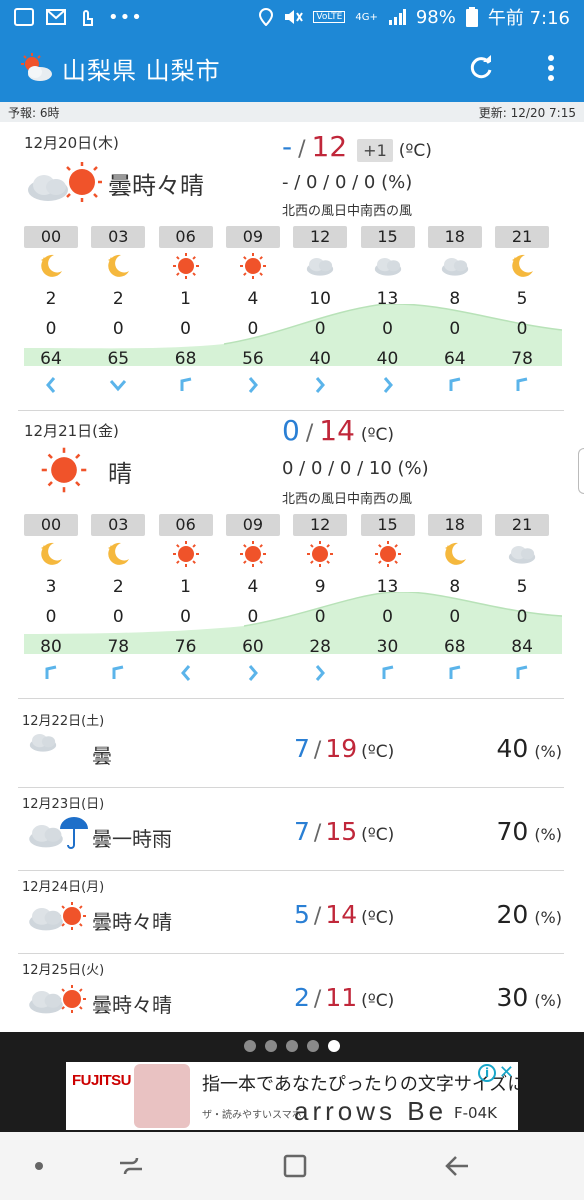 The width and height of the screenshot is (584, 1200). What do you see at coordinates (387, 599) in the screenshot?
I see `hour-column: 15 13 0 30` at bounding box center [387, 599].